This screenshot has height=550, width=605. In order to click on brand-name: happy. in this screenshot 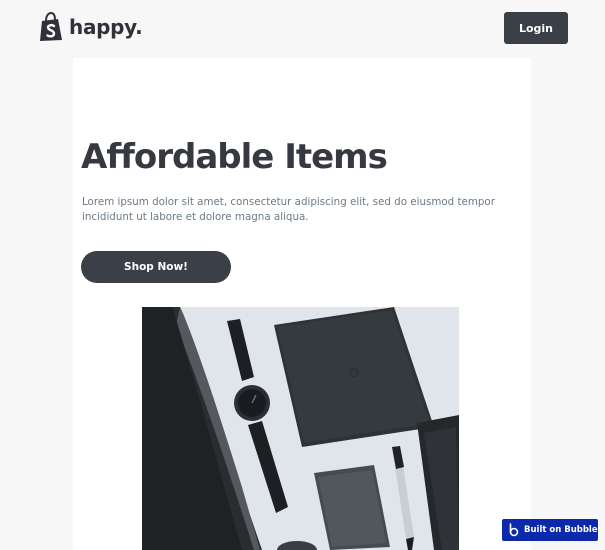, I will do `click(106, 27)`.